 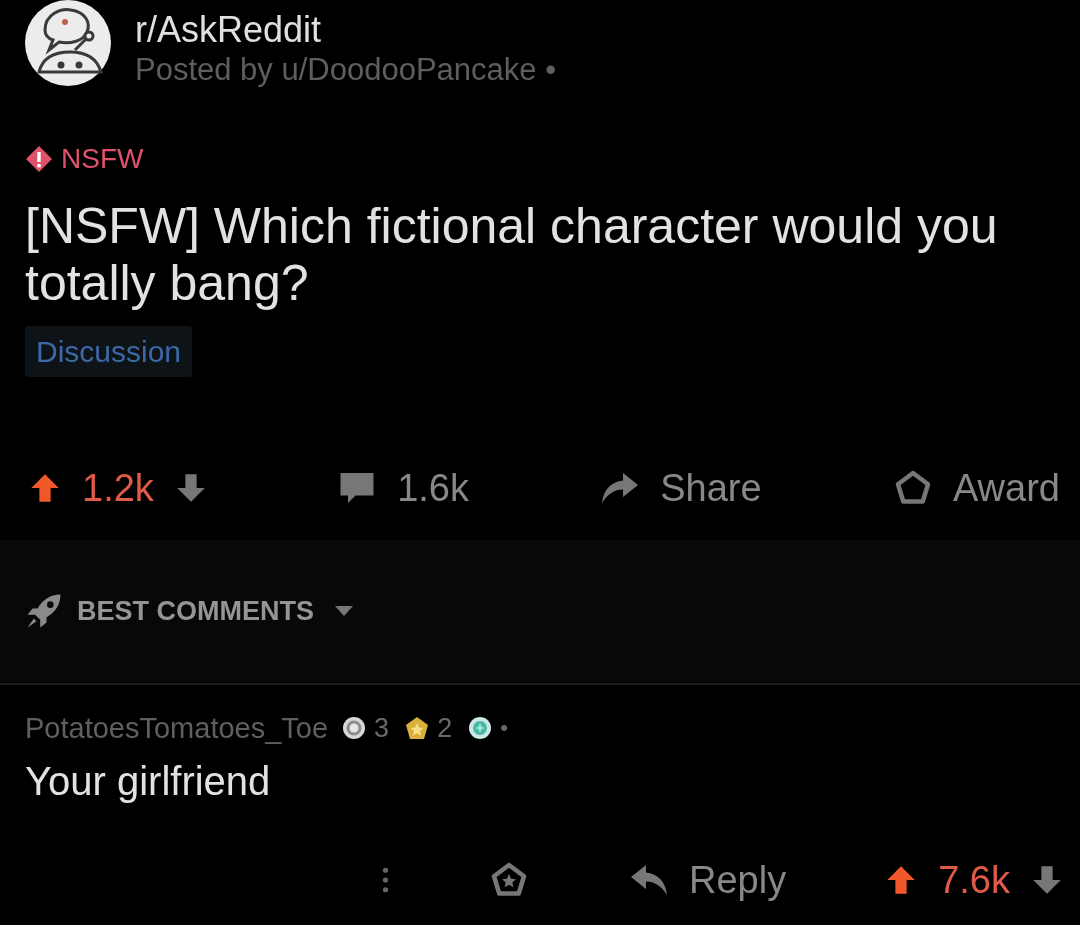 I want to click on comment-author: PotatoesTomatoes_Toe, so click(x=177, y=728).